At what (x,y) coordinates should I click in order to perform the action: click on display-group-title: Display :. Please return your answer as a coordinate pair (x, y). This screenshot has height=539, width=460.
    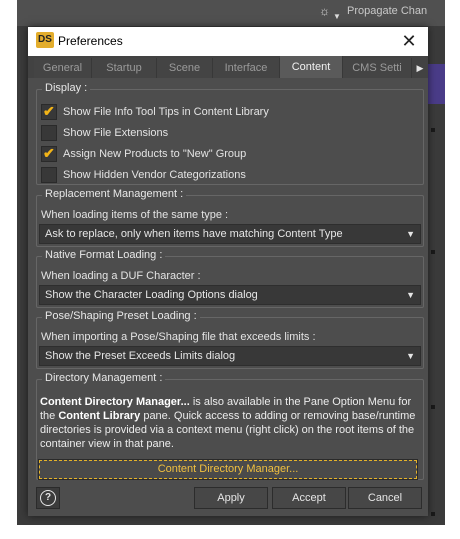
    Looking at the image, I should click on (66, 88).